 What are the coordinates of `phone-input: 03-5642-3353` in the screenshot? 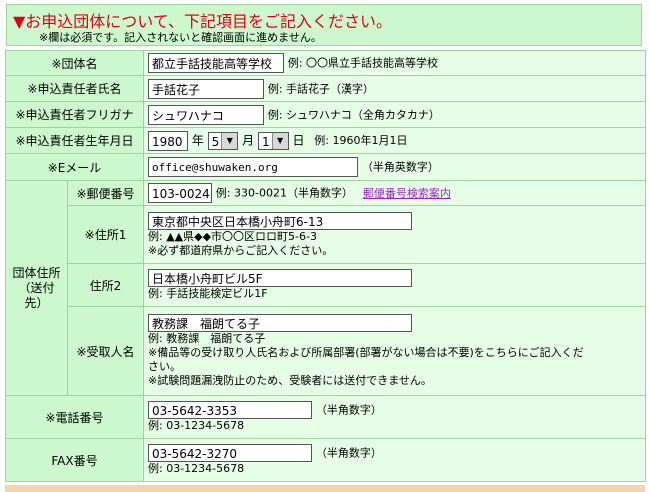 It's located at (230, 410).